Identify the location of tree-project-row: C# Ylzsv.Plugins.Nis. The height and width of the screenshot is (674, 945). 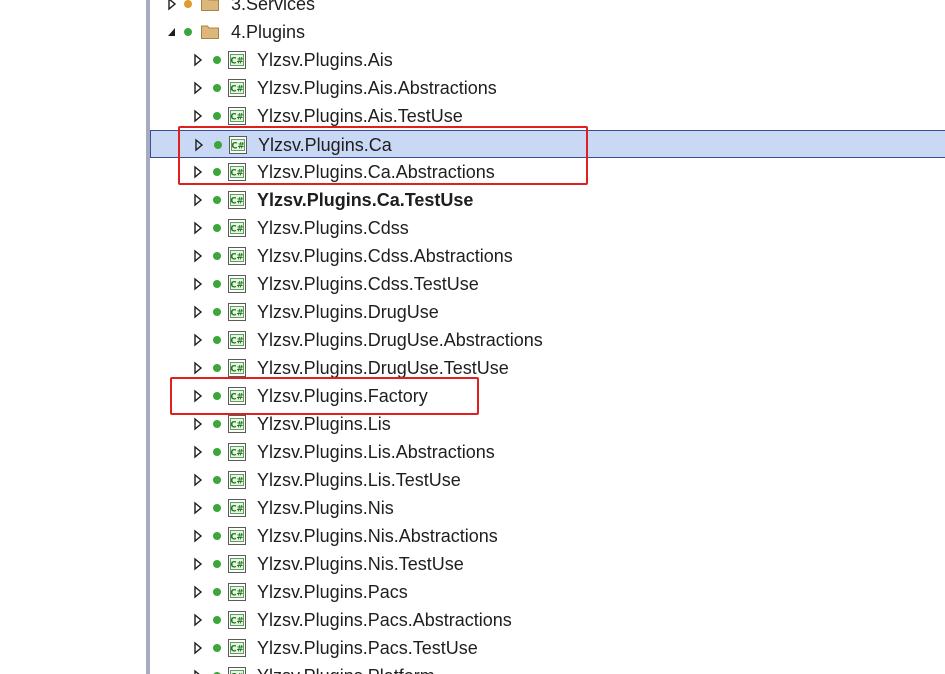
(547, 508).